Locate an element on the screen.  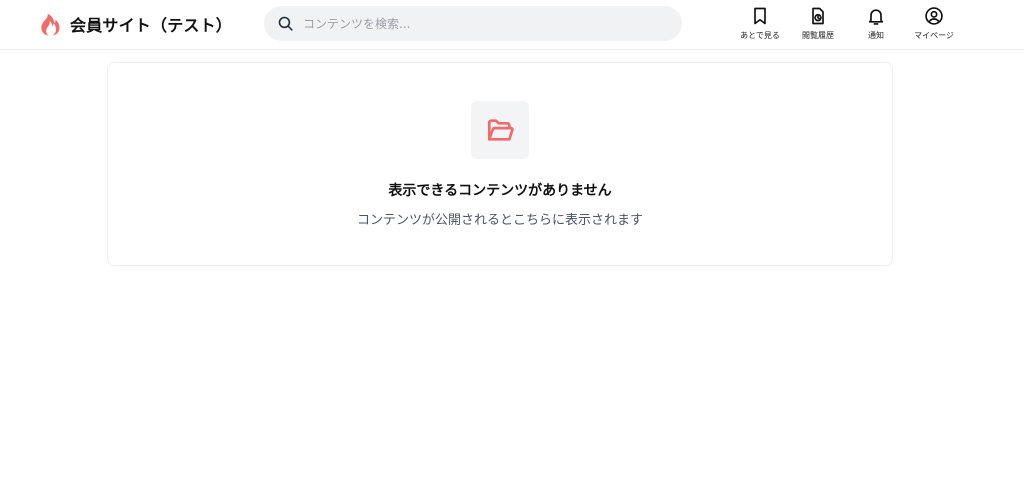
empty-state-icon-box is located at coordinates (500, 130).